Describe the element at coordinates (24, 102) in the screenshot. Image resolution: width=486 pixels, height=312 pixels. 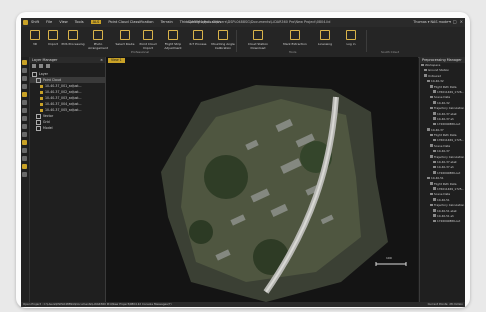
I see `profile-tool-icon` at that location.